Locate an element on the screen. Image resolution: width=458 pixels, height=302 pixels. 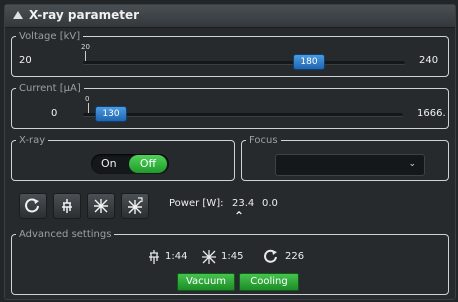
power-label: Power [W]: is located at coordinates (196, 203).